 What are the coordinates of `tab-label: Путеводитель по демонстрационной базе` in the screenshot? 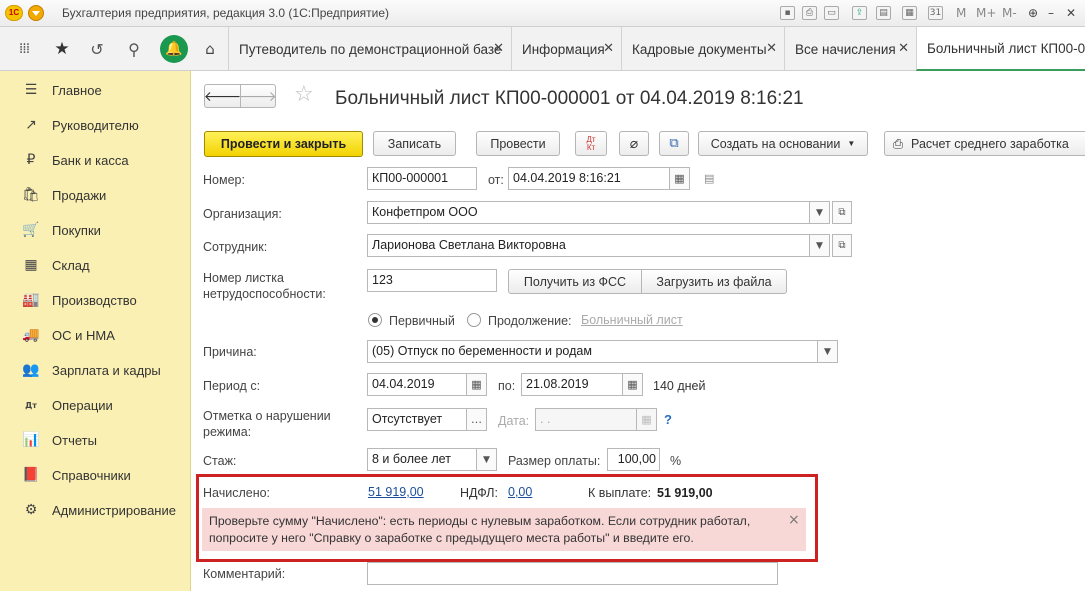 It's located at (370, 49).